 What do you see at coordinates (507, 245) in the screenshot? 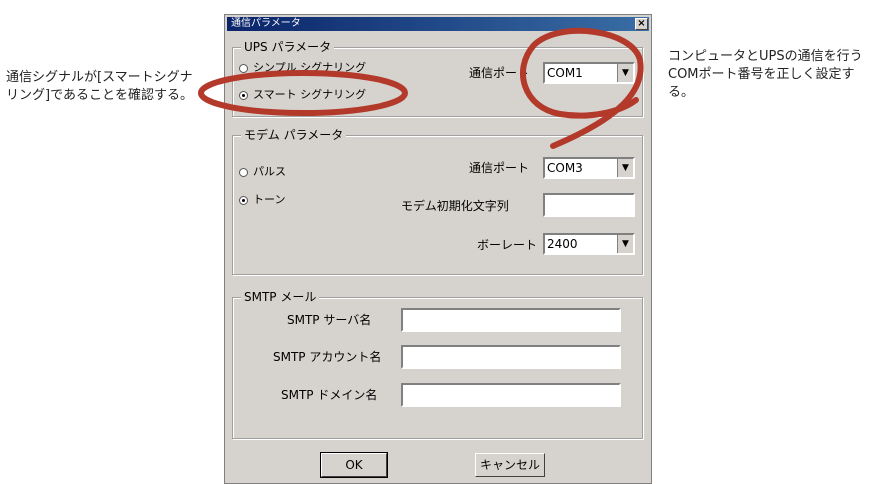
I see `baud-rate-label: ボーレート` at bounding box center [507, 245].